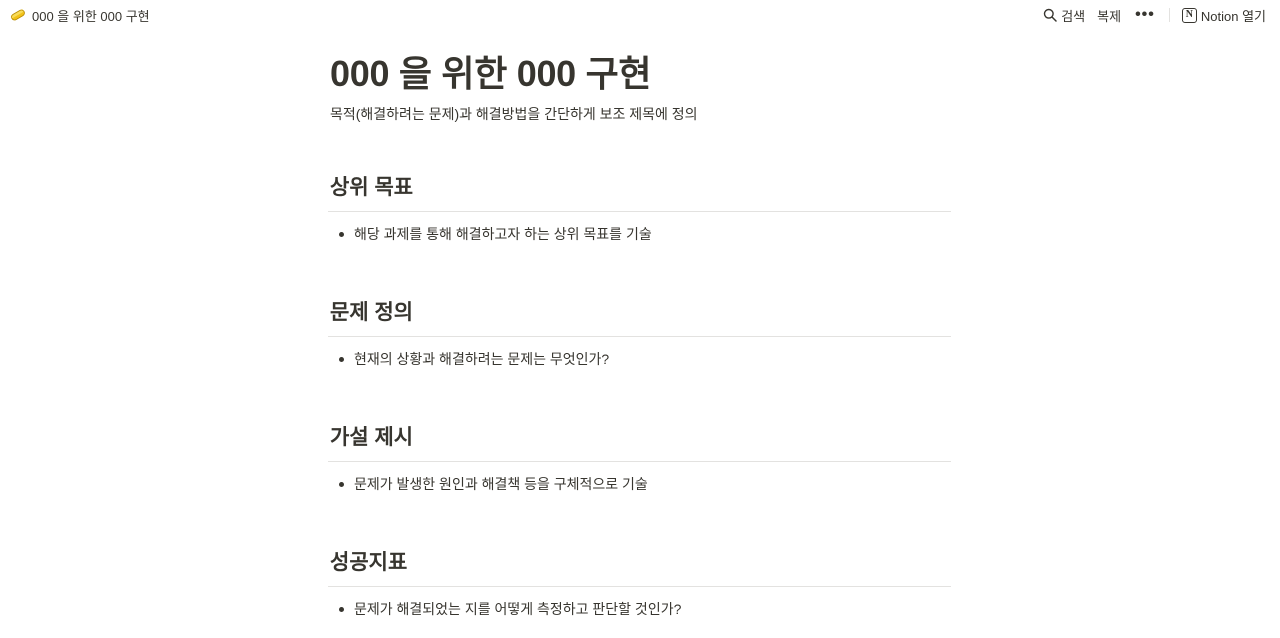 This screenshot has height=638, width=1280. I want to click on open-notion-label: Notion 열기, so click(1233, 16).